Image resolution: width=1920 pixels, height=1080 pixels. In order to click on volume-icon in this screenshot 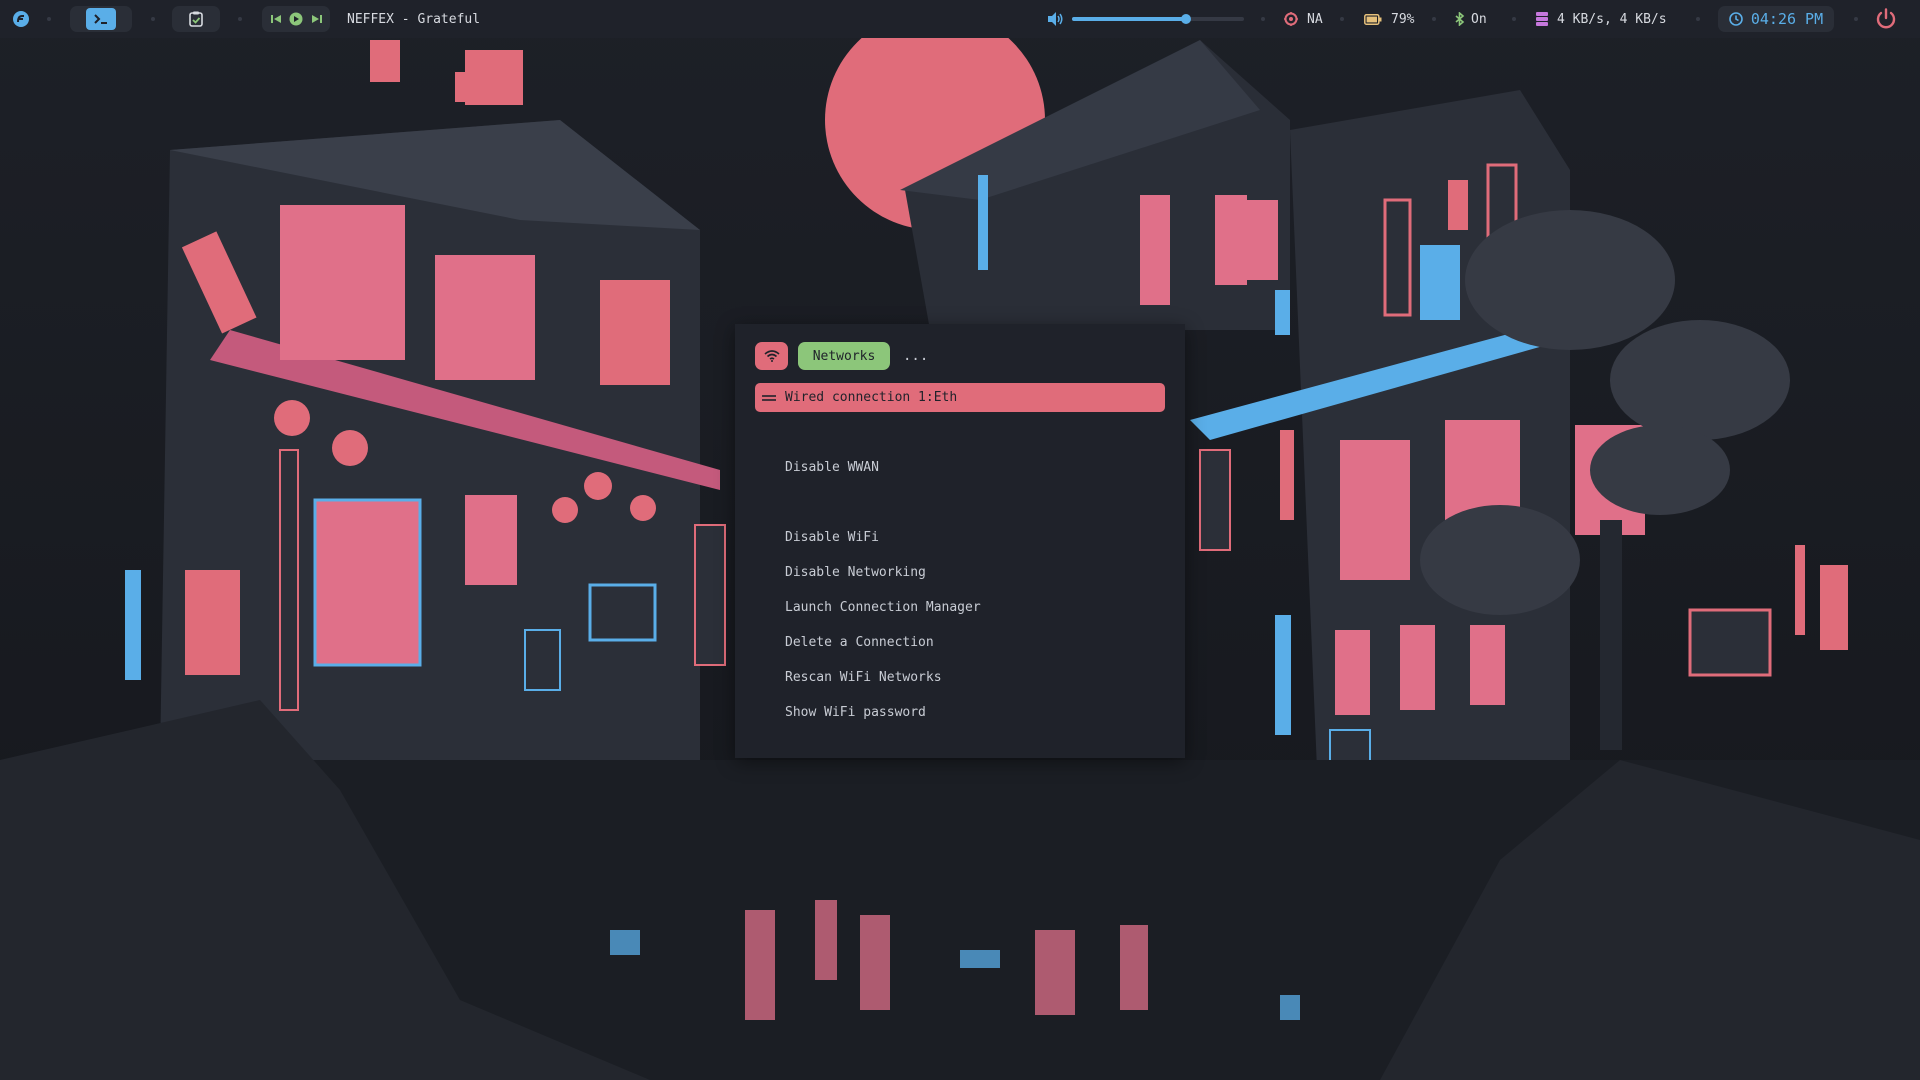, I will do `click(1056, 19)`.